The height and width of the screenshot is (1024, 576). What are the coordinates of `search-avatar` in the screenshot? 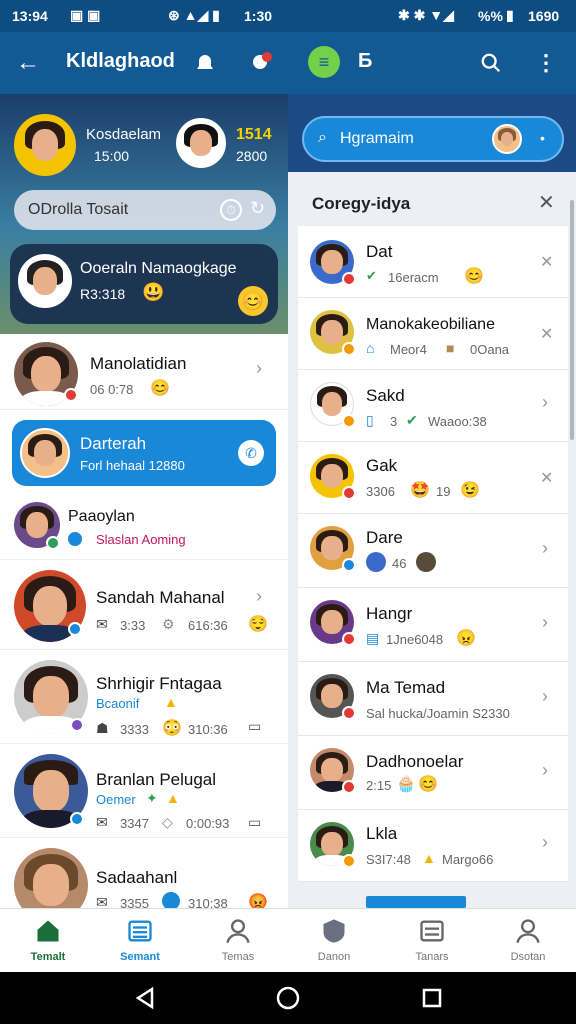 It's located at (507, 139).